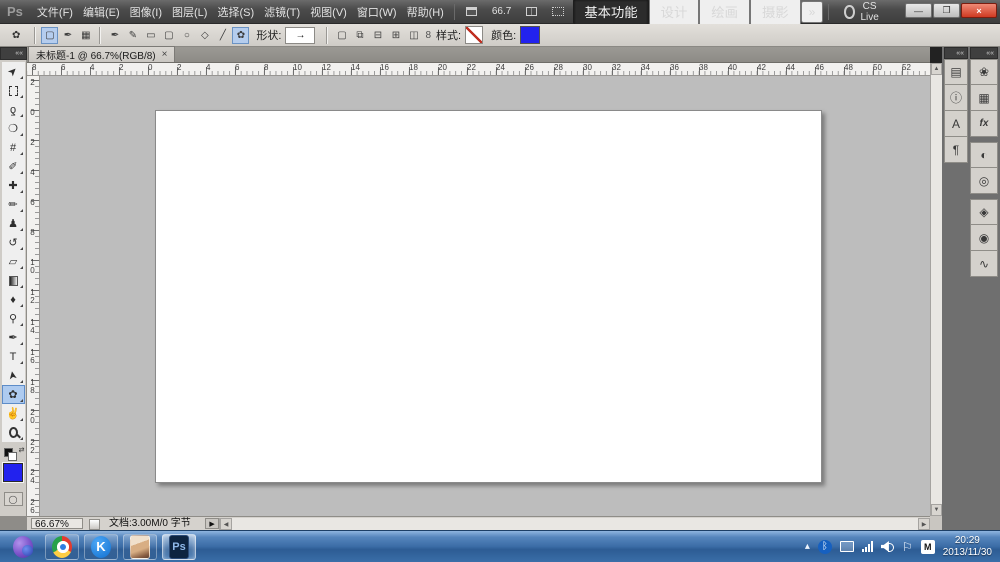 Image resolution: width=1000 pixels, height=562 pixels. I want to click on scroll-right-arrow: ▶, so click(924, 524).